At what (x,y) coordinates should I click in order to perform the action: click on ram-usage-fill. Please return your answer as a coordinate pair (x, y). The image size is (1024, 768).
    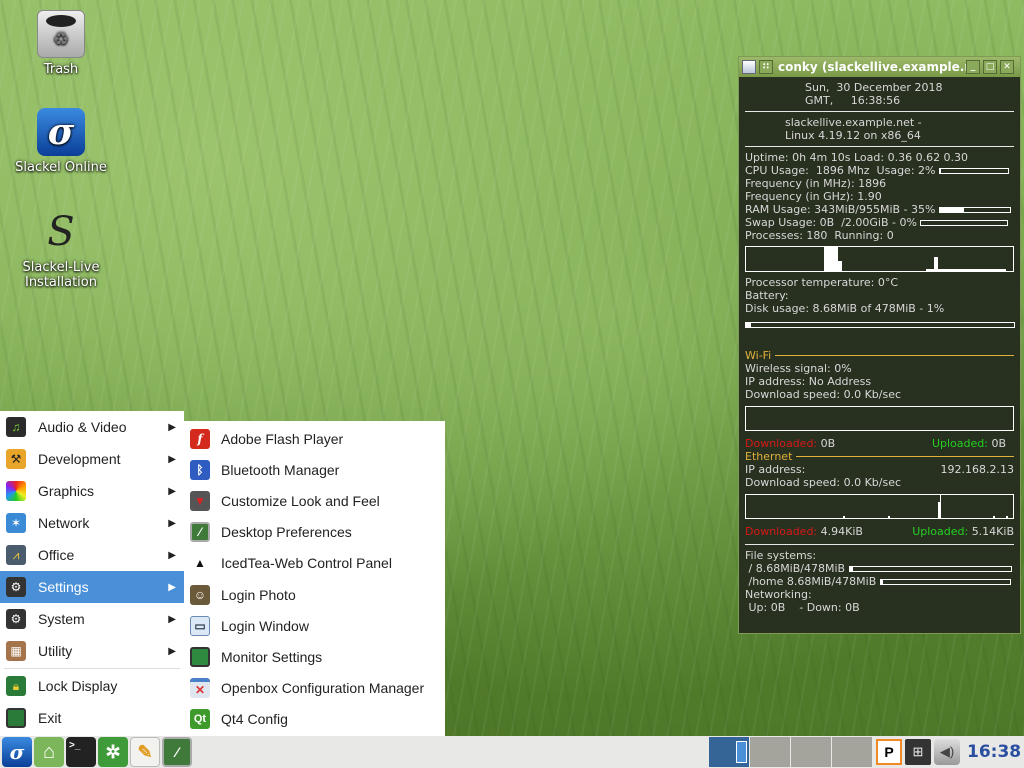
    Looking at the image, I should click on (952, 210).